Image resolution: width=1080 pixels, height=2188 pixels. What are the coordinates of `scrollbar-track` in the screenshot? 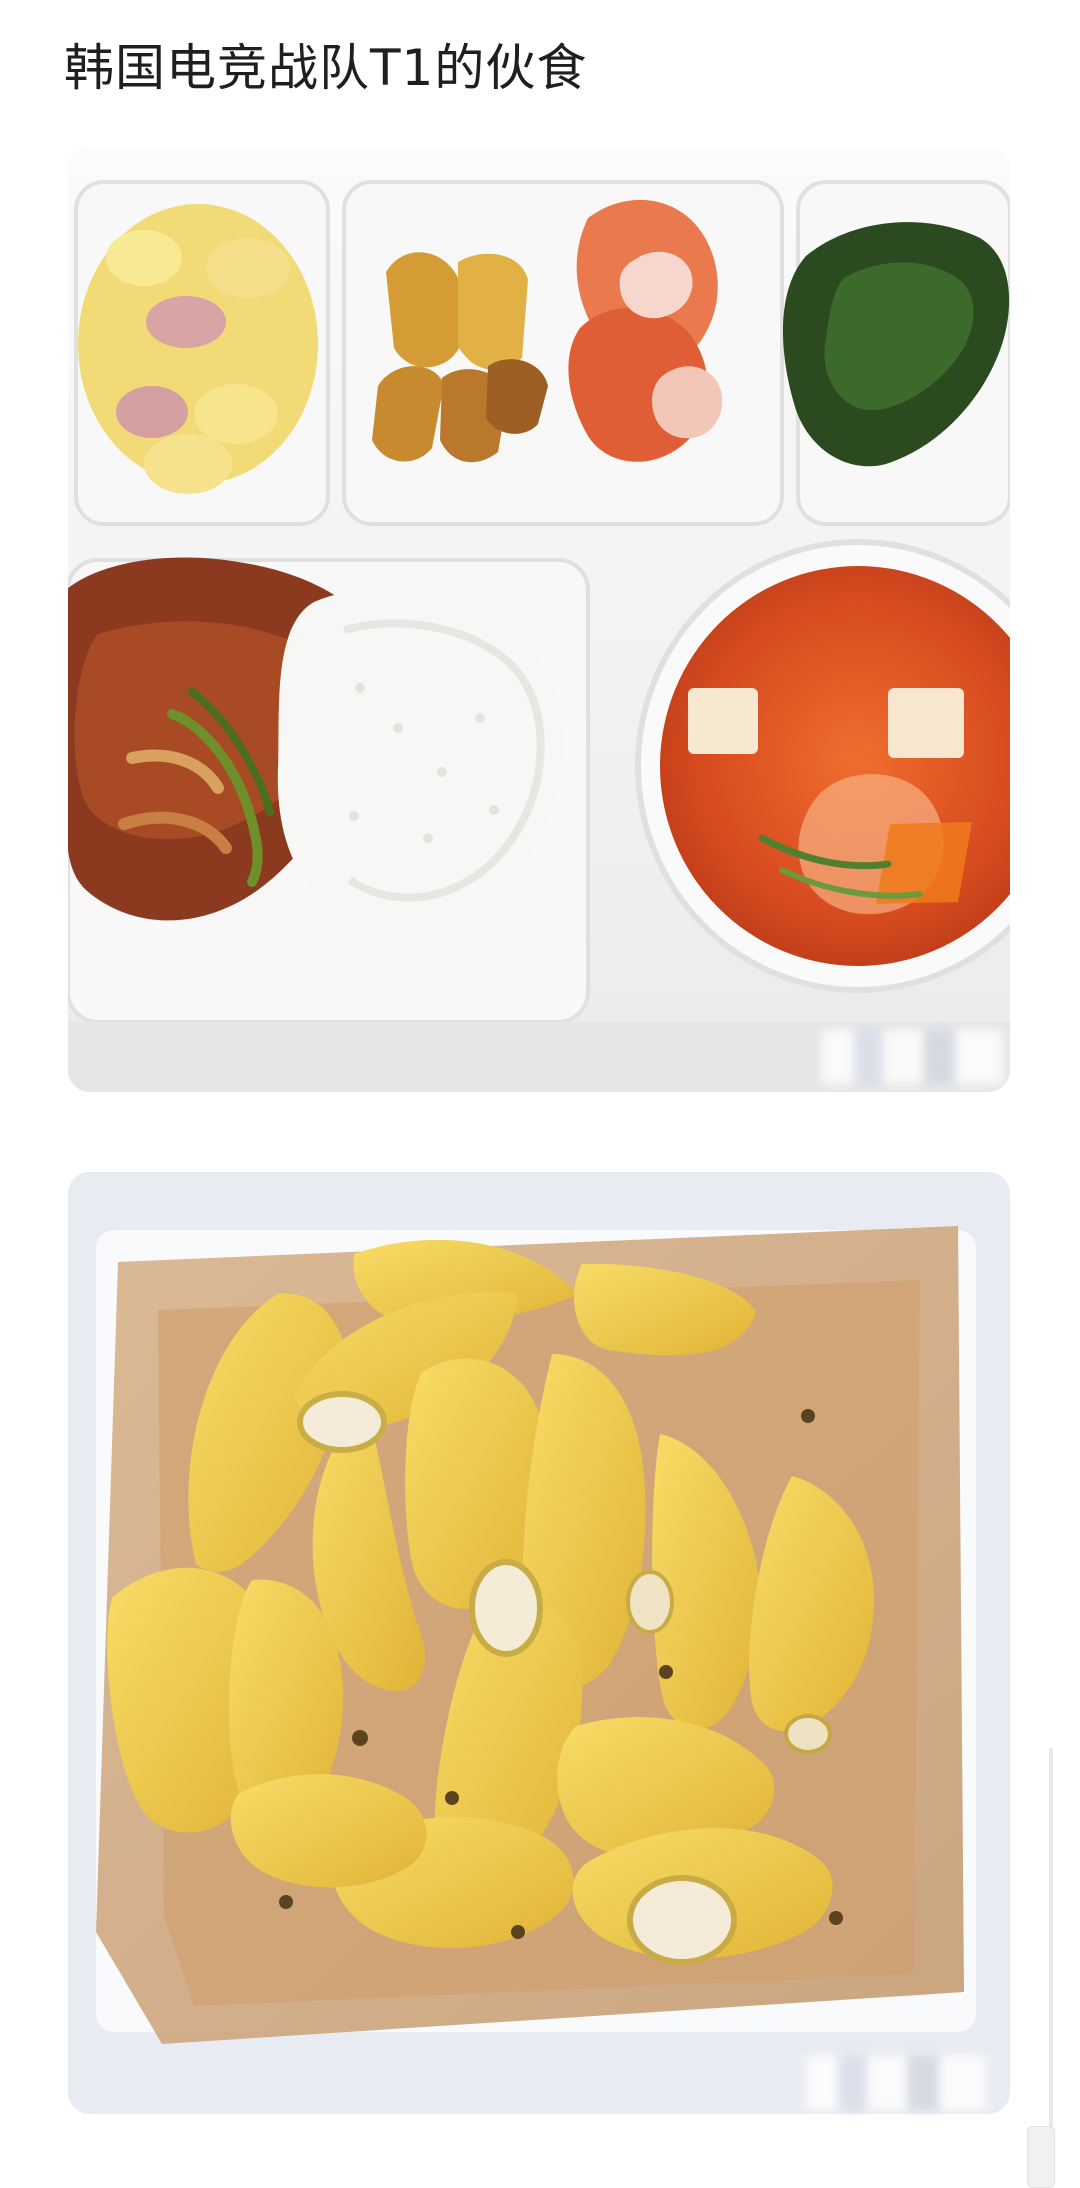 It's located at (1051, 1963).